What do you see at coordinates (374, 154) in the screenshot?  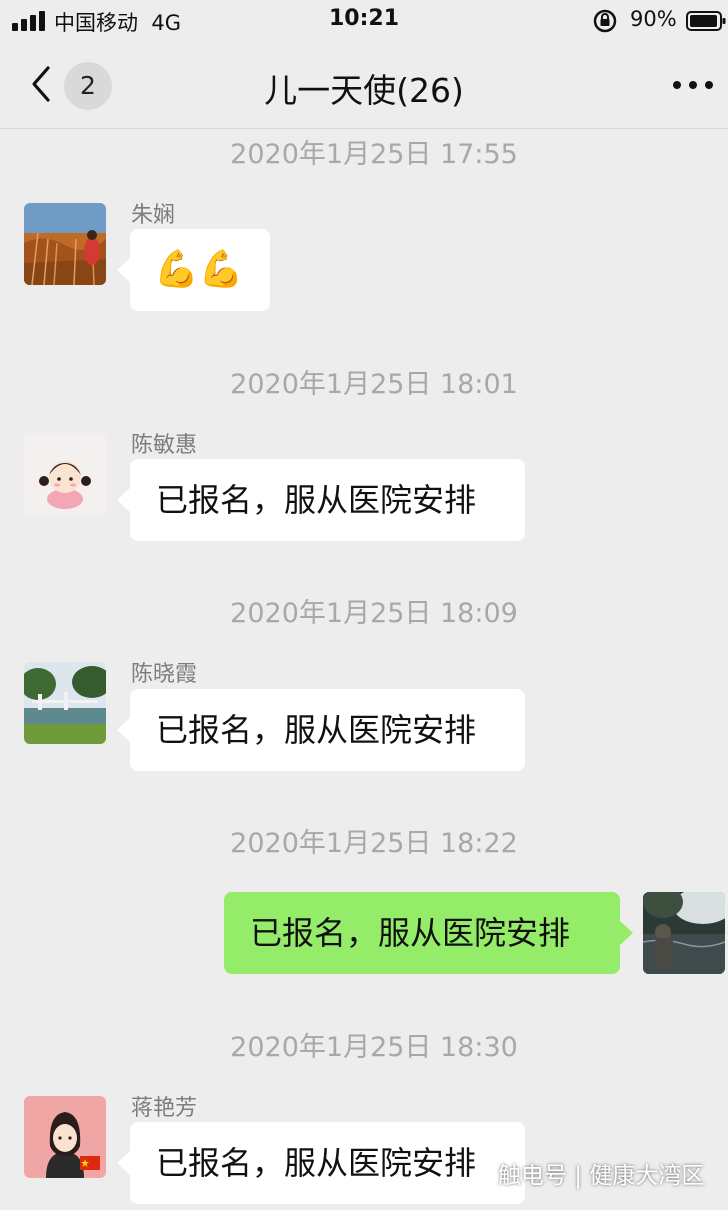 I see `message-timestamp: 2020年1月25日 17:55` at bounding box center [374, 154].